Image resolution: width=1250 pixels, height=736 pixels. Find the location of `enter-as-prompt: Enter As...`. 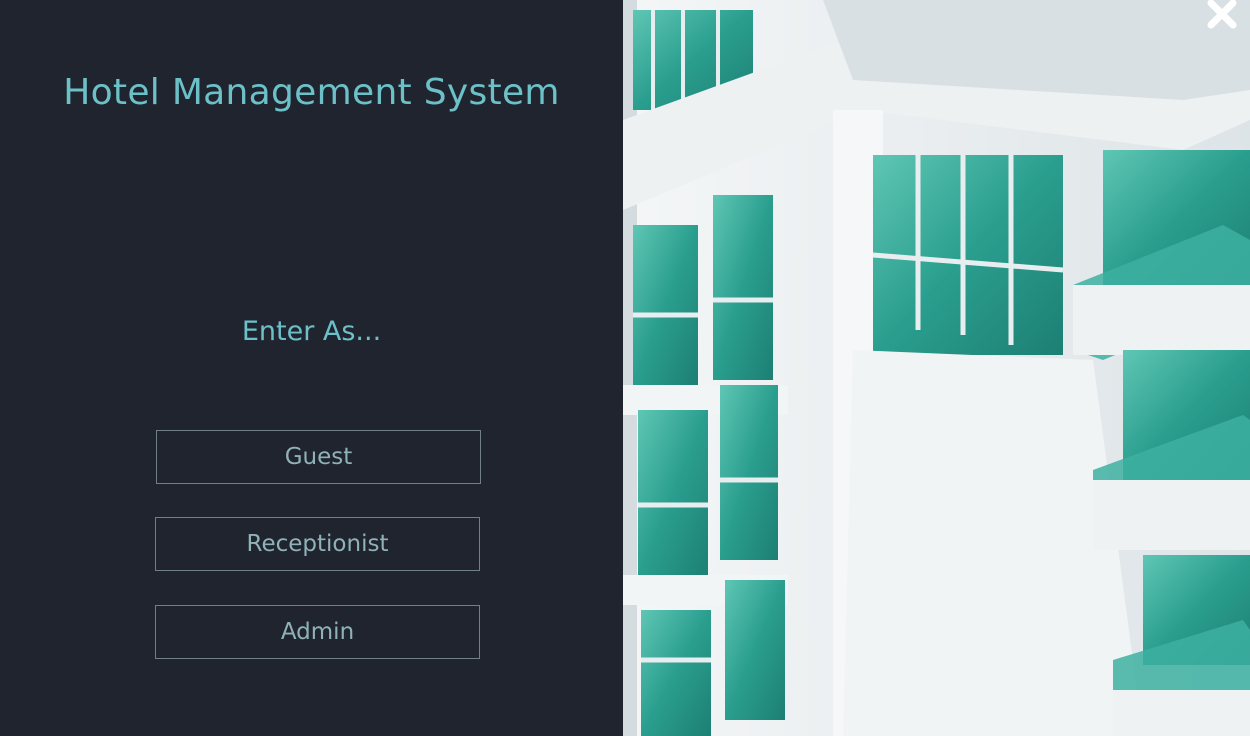

enter-as-prompt: Enter As... is located at coordinates (311, 331).